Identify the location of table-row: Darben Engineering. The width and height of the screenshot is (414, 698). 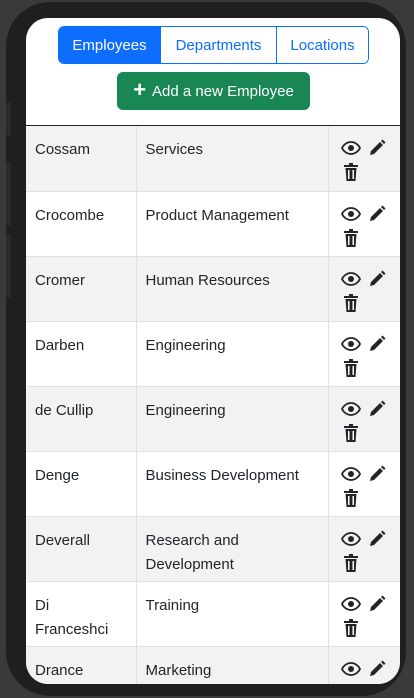
(213, 354).